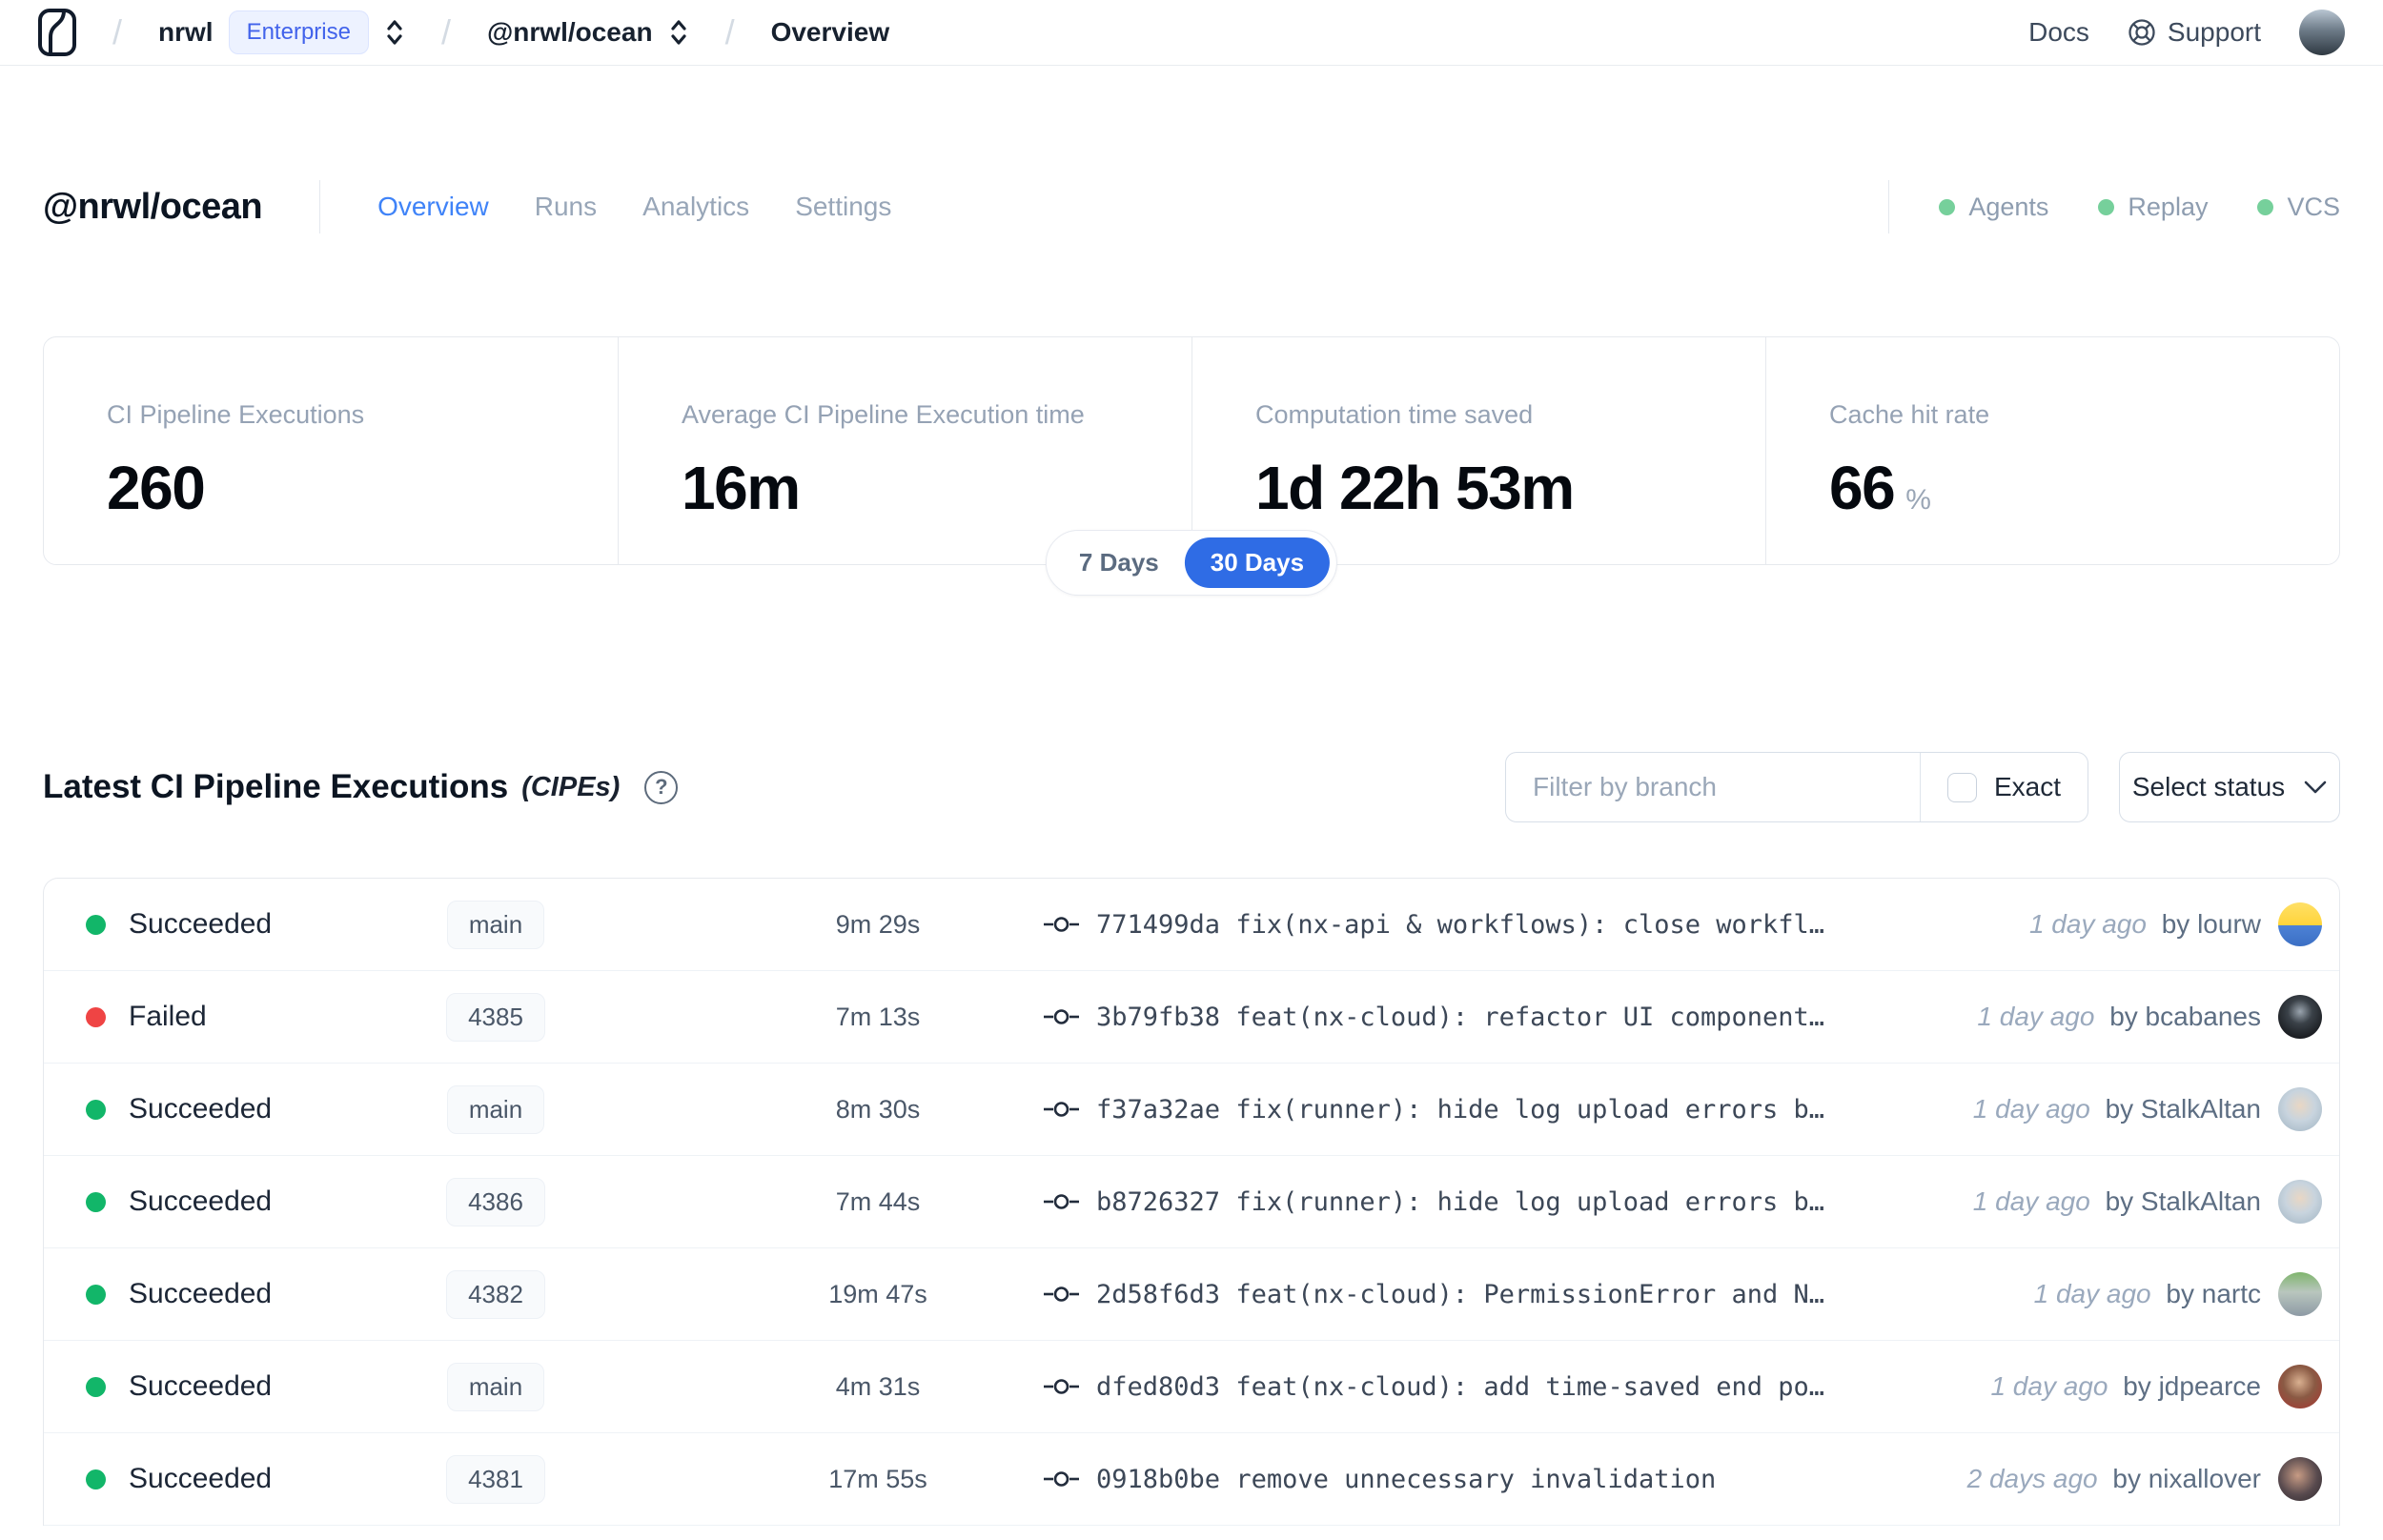  I want to click on support-link: Support, so click(2194, 32).